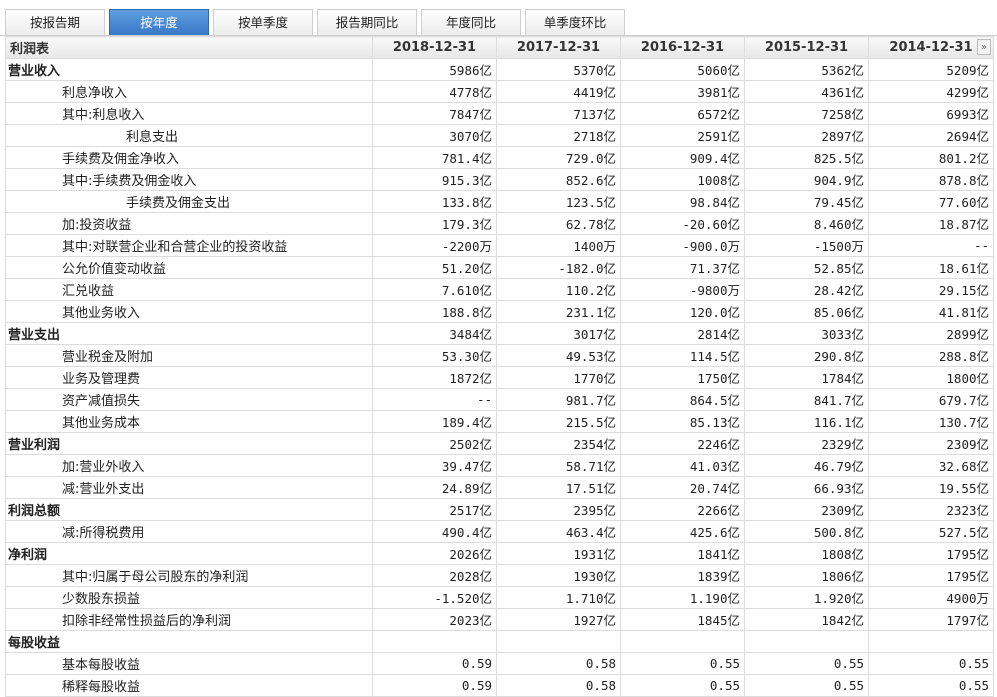 The width and height of the screenshot is (997, 697). I want to click on row-value: 1800亿, so click(931, 377).